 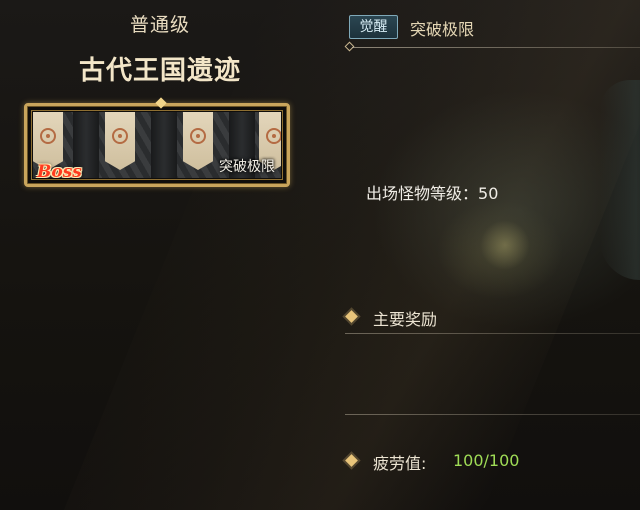 I want to click on dungeon-banner-card: Boss 突破极限, so click(x=157, y=142).